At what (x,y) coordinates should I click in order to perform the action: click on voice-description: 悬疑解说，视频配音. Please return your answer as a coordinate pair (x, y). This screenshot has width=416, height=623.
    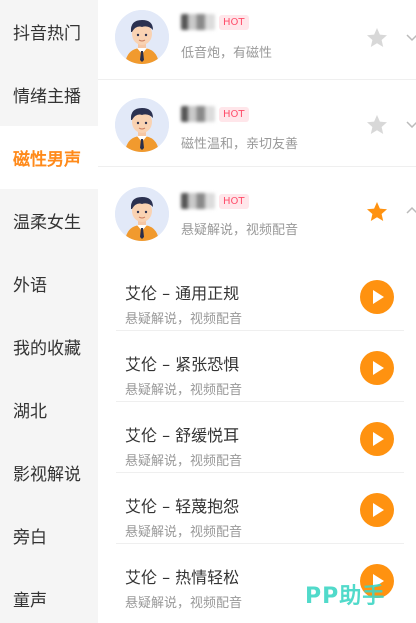
    Looking at the image, I should click on (240, 230).